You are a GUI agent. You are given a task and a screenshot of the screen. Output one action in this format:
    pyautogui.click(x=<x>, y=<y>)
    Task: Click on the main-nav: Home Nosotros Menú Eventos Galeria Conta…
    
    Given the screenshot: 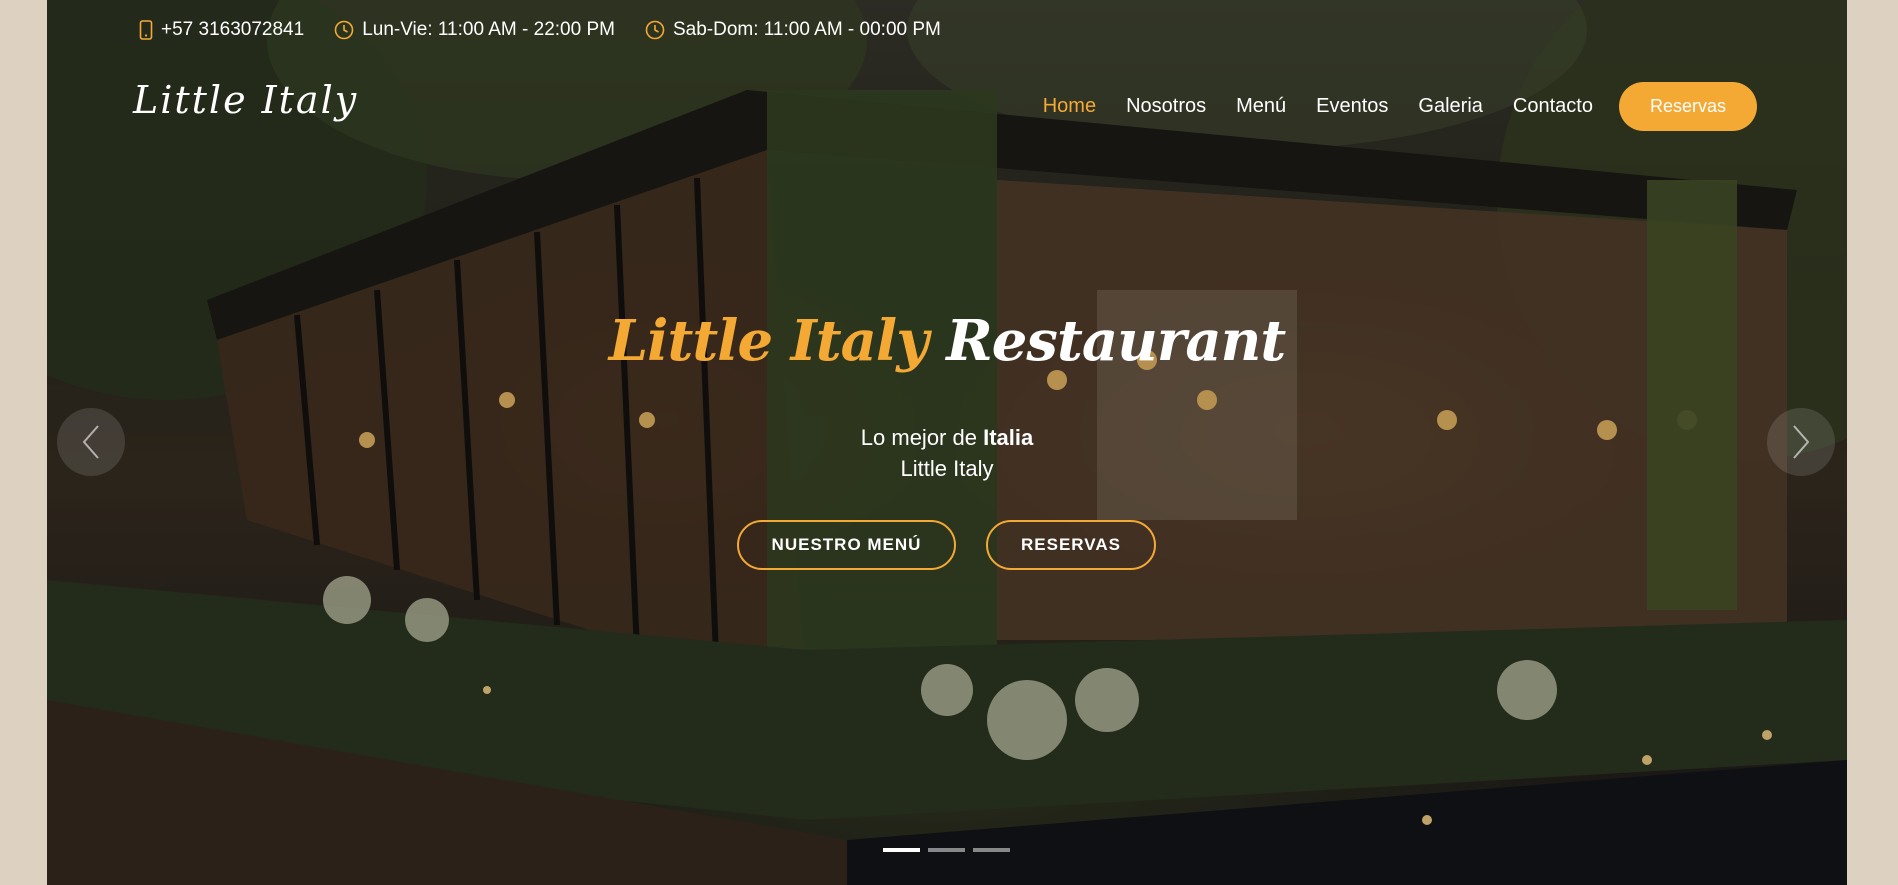 What is the action you would take?
    pyautogui.click(x=1400, y=106)
    